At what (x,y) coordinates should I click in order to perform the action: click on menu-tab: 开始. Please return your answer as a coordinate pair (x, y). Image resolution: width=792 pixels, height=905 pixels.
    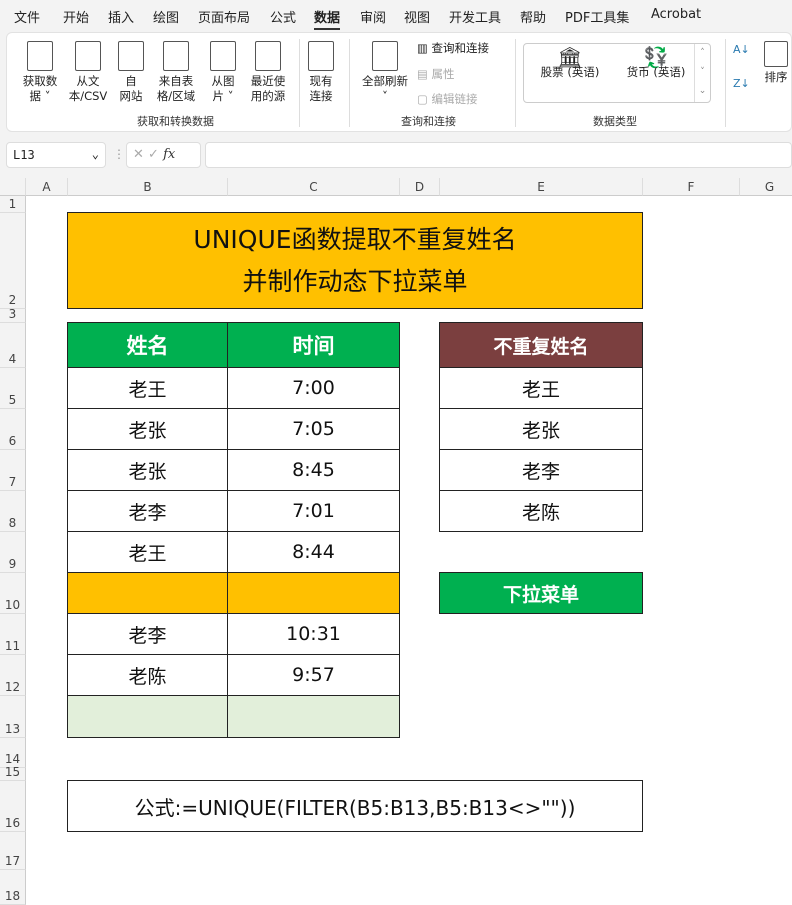
    Looking at the image, I should click on (76, 16).